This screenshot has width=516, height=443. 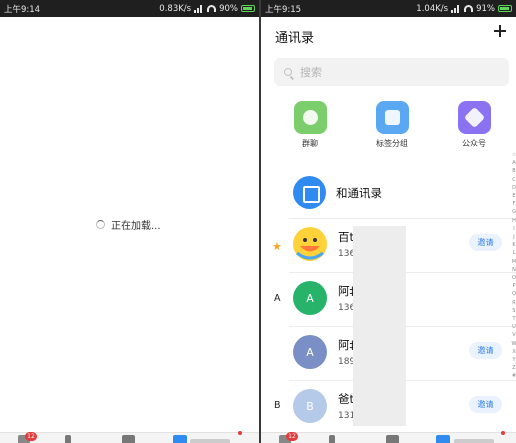 What do you see at coordinates (513, 352) in the screenshot?
I see `alphabet-letter: X` at bounding box center [513, 352].